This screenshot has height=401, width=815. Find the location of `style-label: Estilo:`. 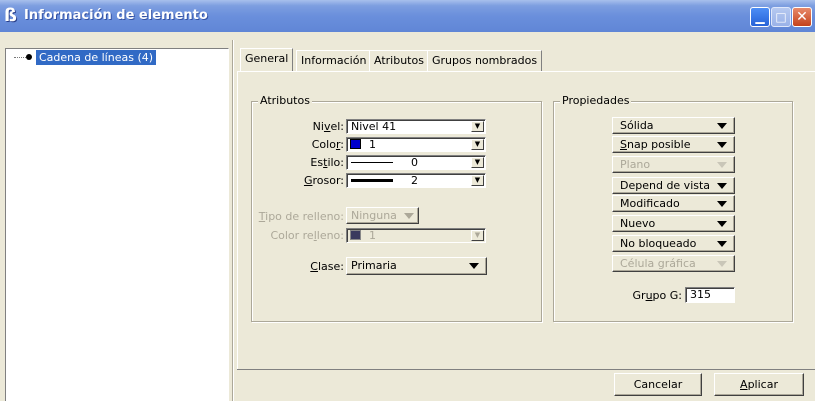

style-label: Estilo: is located at coordinates (327, 162).